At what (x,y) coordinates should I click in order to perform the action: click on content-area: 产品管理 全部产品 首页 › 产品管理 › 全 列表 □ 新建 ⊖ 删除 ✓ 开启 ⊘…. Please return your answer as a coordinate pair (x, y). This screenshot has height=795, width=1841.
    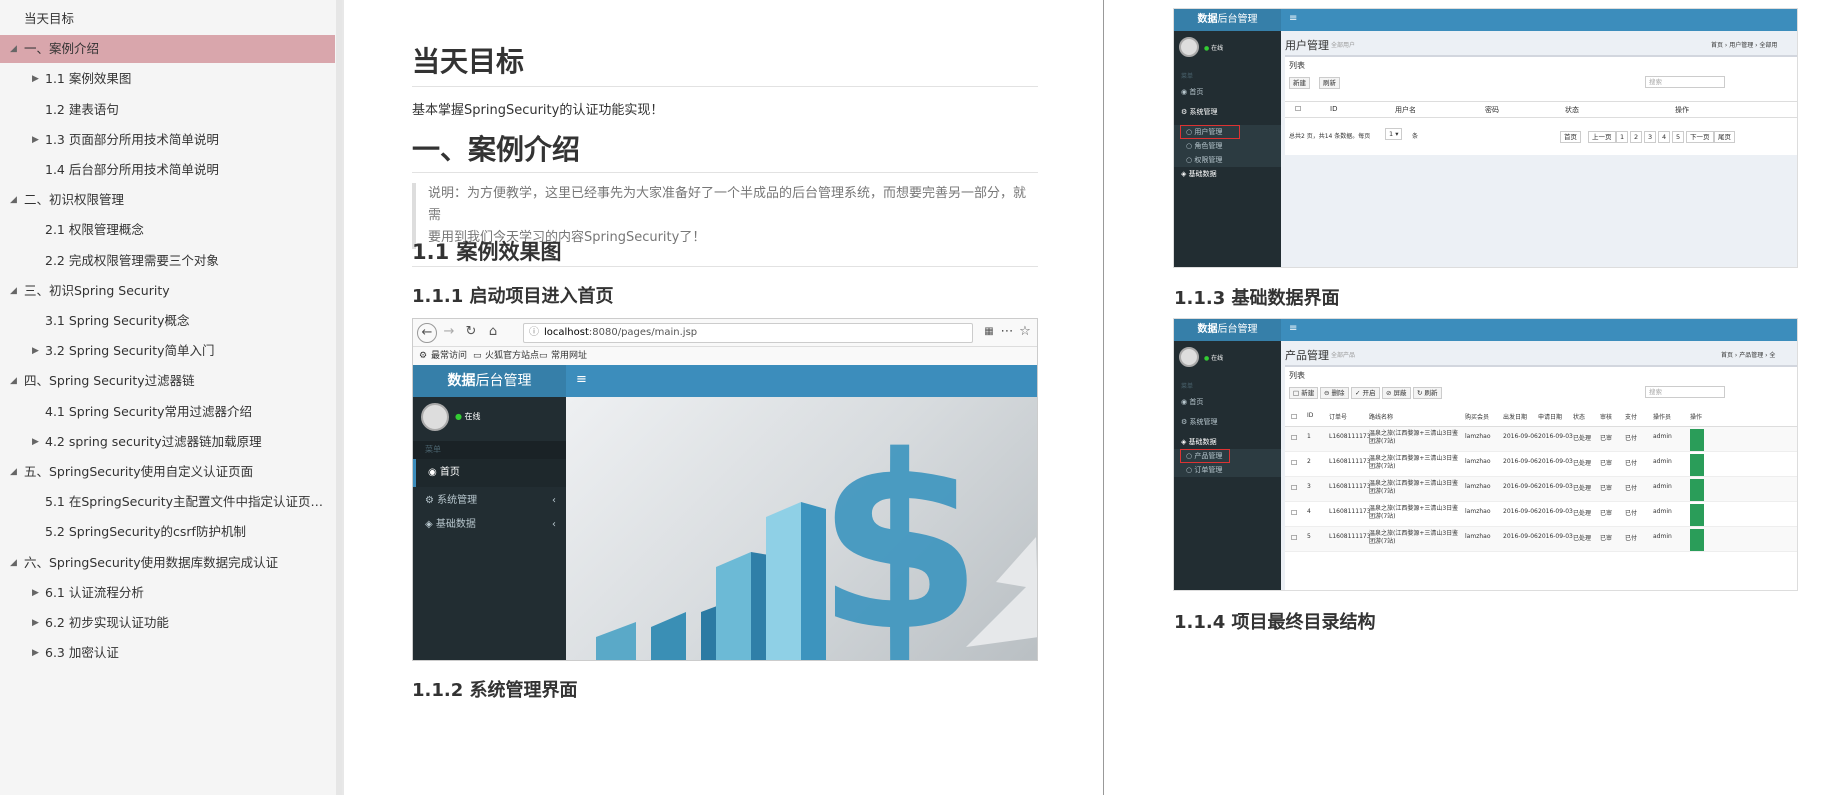
    Looking at the image, I should click on (1539, 465).